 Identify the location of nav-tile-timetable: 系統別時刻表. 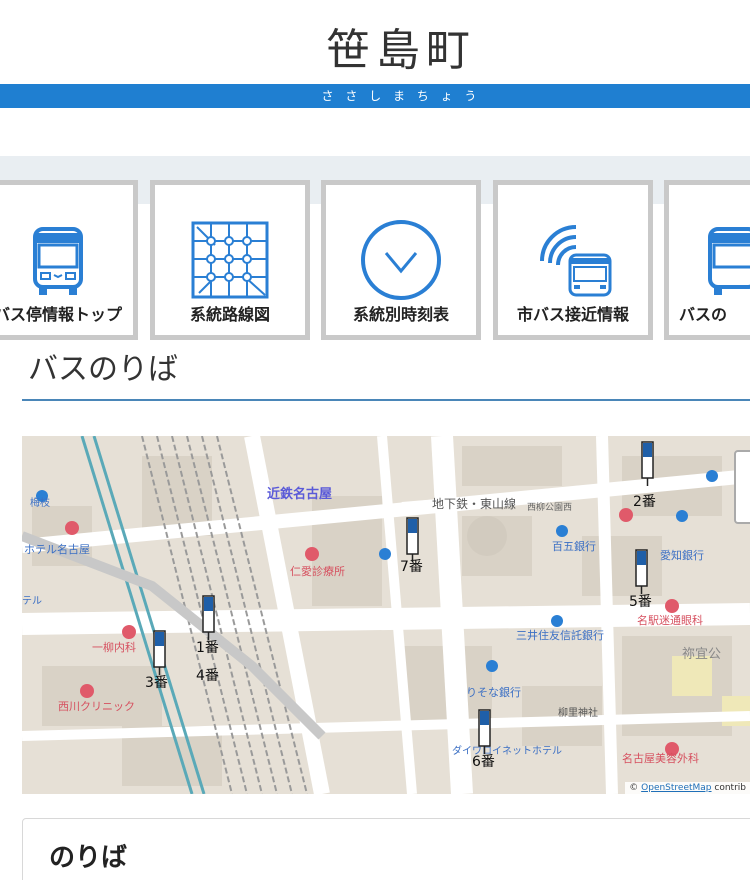
(401, 260).